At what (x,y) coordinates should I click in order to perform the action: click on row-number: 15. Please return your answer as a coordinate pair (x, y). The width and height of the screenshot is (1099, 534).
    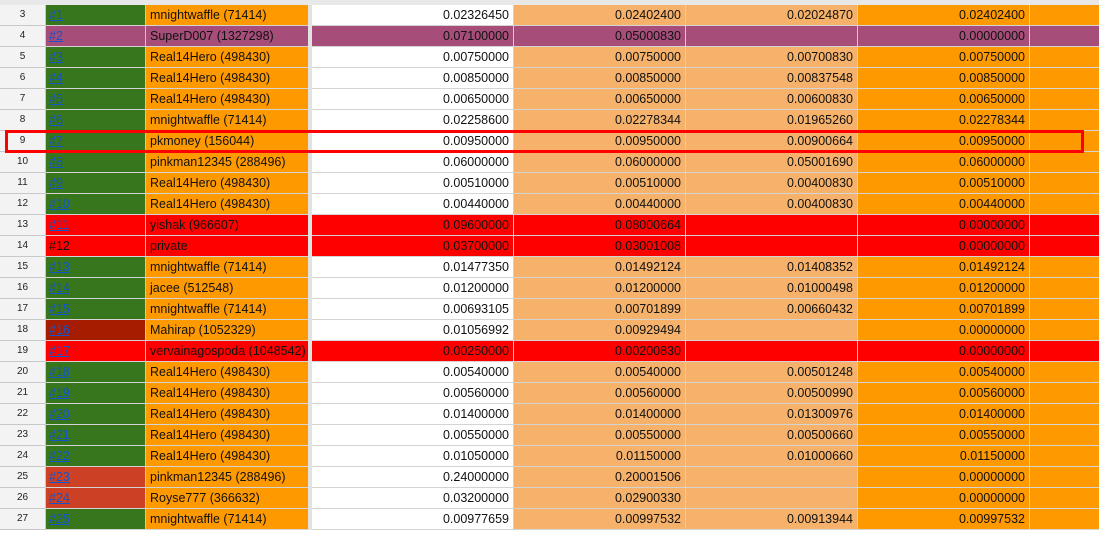
    Looking at the image, I should click on (23, 267).